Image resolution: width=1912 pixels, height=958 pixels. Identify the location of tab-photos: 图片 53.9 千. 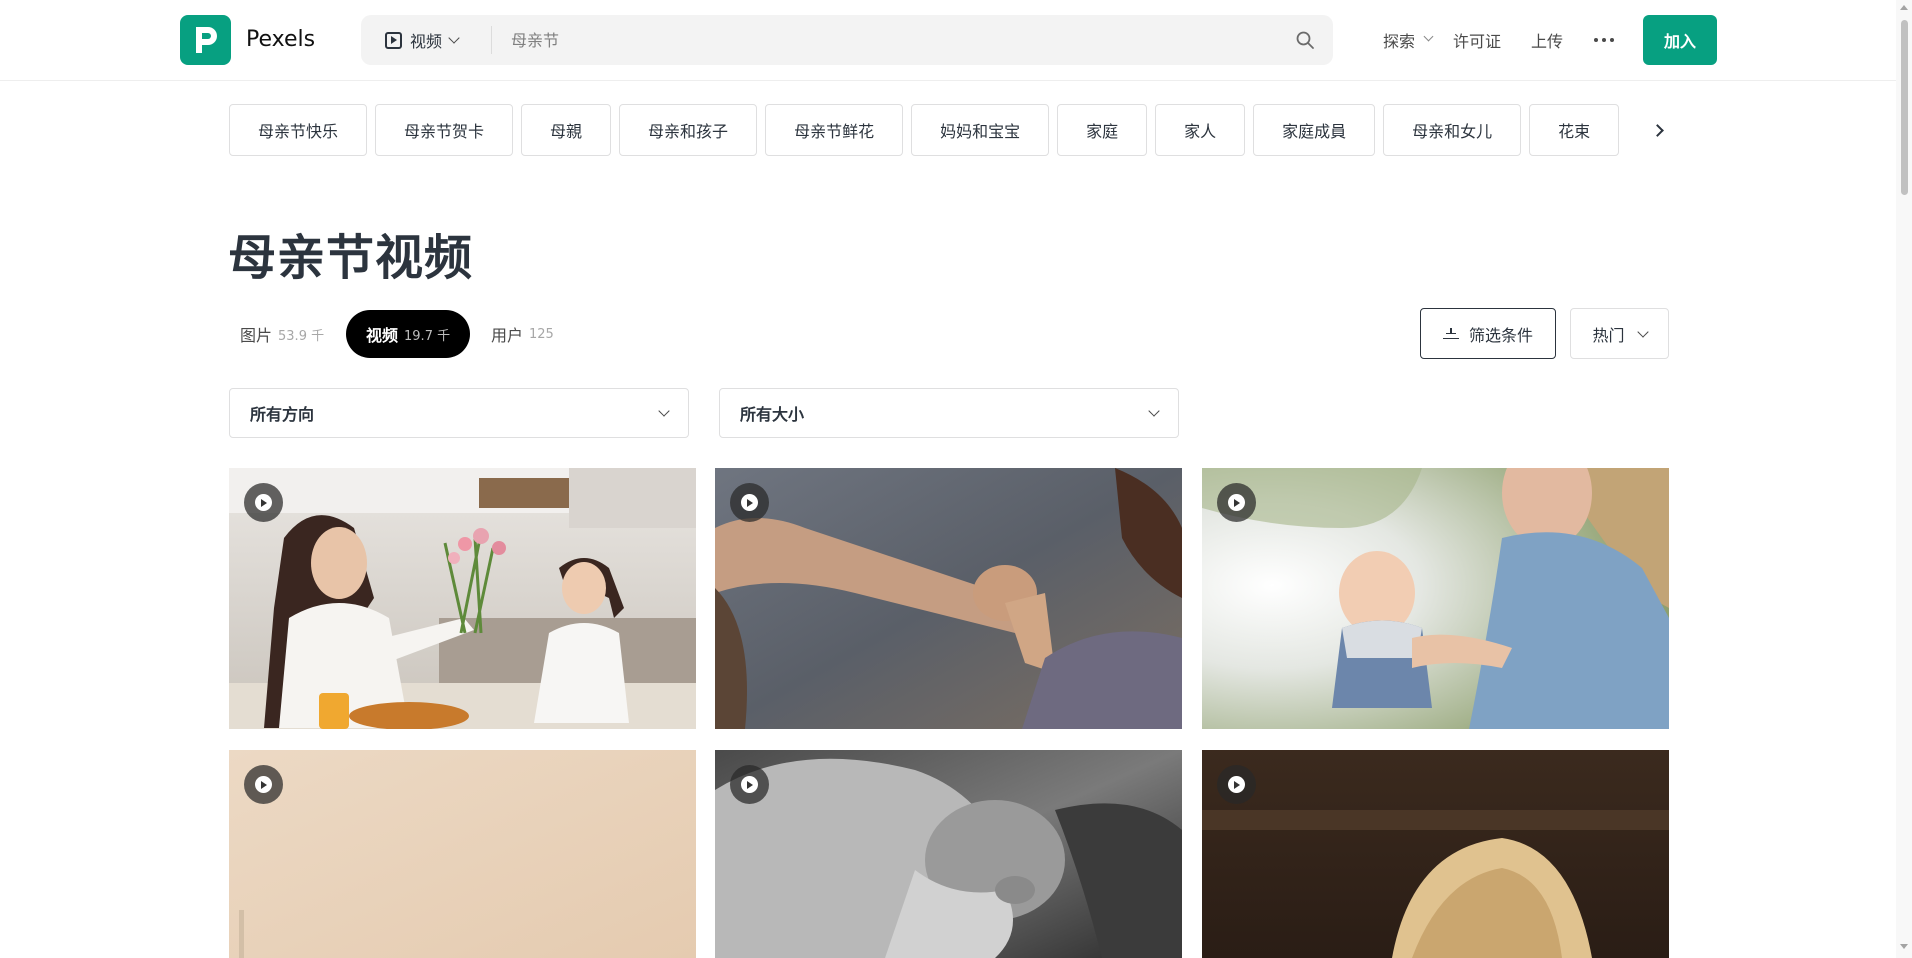
(282, 334).